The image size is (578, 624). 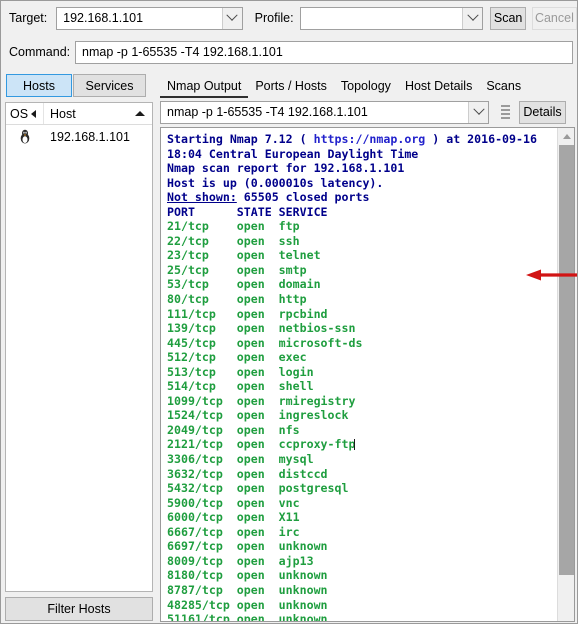 What do you see at coordinates (233, 517) in the screenshot?
I see `output-port-row: 6000/tcp open X11` at bounding box center [233, 517].